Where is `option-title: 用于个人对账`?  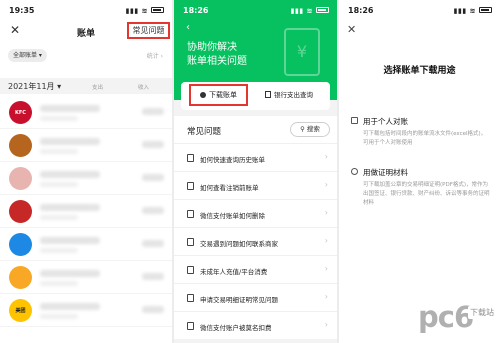 option-title: 用于个人对账 is located at coordinates (385, 121).